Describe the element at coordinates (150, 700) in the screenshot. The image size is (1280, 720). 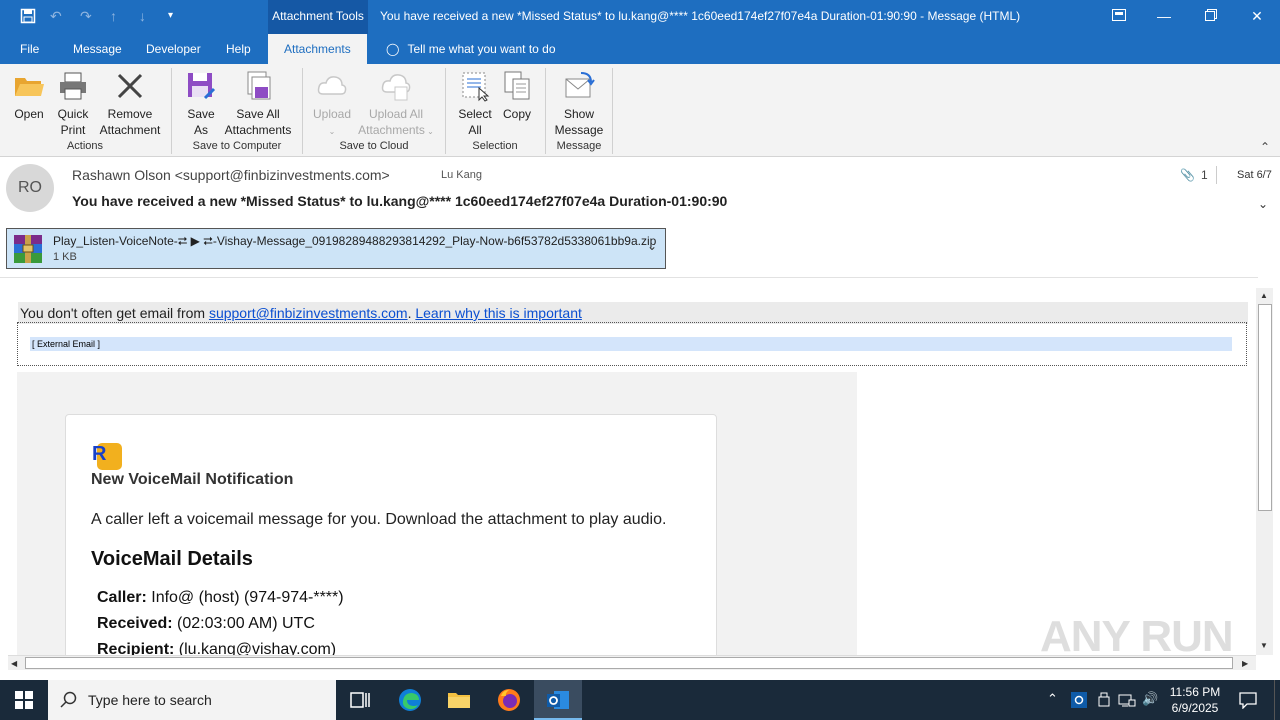
I see `search-placeholder: Type here to search` at that location.